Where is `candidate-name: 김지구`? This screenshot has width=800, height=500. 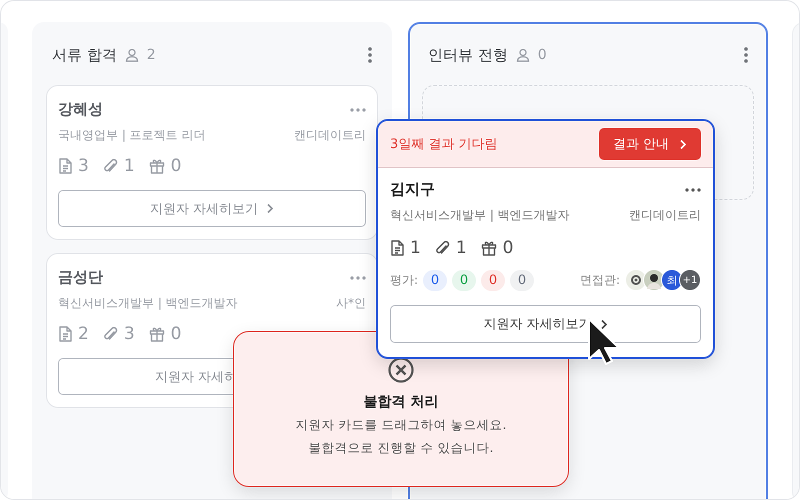 candidate-name: 김지구 is located at coordinates (412, 189).